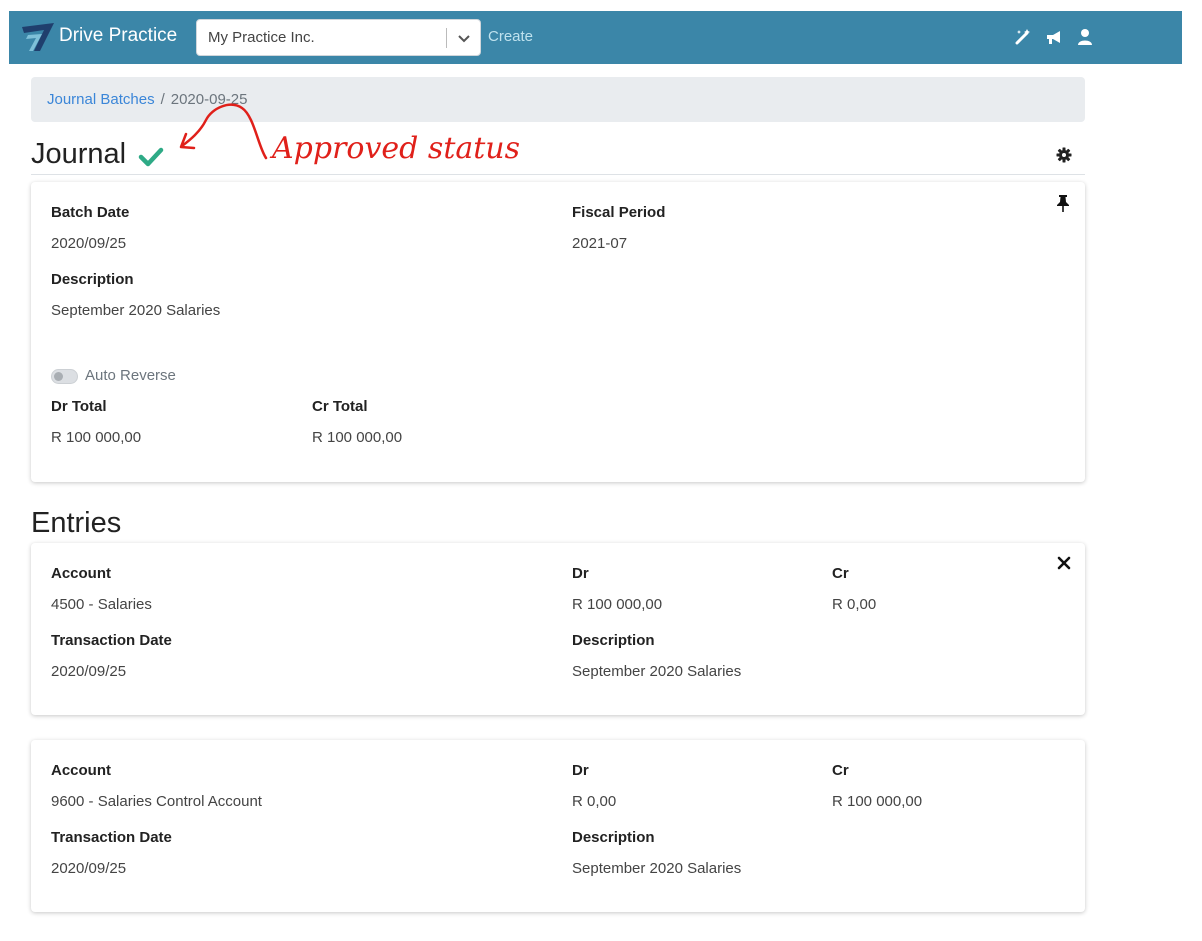 The height and width of the screenshot is (941, 1202). What do you see at coordinates (619, 212) in the screenshot?
I see `fiscal-period-label: Fiscal Period` at bounding box center [619, 212].